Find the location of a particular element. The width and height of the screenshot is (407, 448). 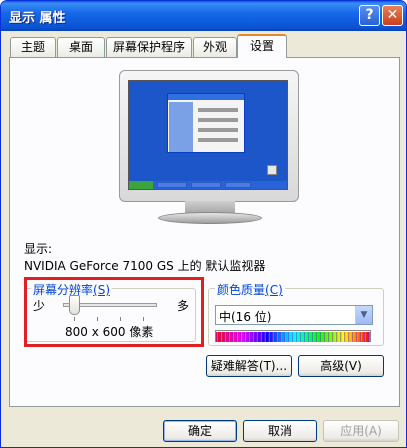

preview-window is located at coordinates (206, 123).